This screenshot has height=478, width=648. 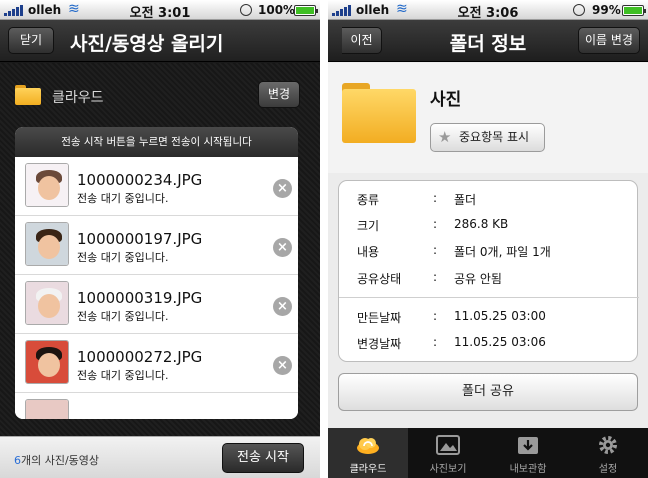 I want to click on list-item: 1000000234.JPG 전송 대기 중입니다. ×, so click(x=156, y=186).